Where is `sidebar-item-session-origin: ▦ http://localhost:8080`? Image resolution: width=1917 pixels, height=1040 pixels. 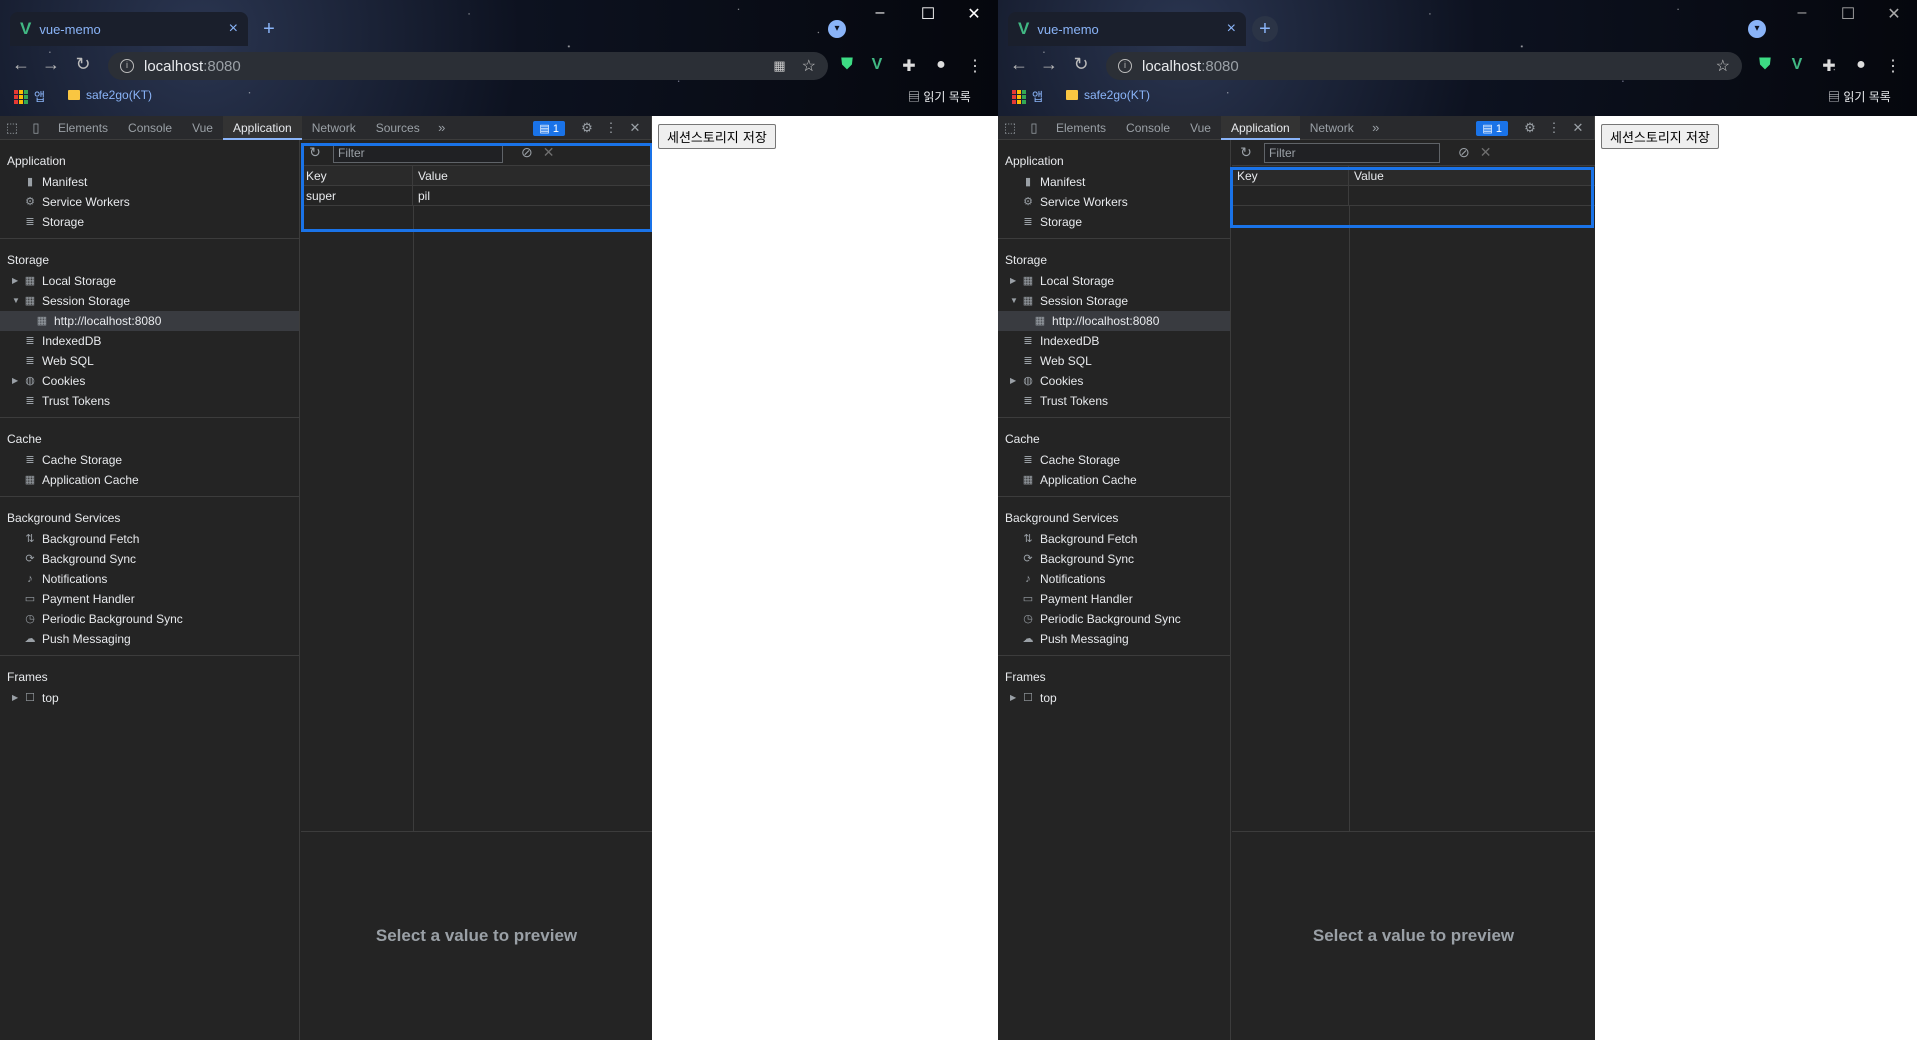
sidebar-item-session-origin: ▦ http://localhost:8080 is located at coordinates (1114, 321).